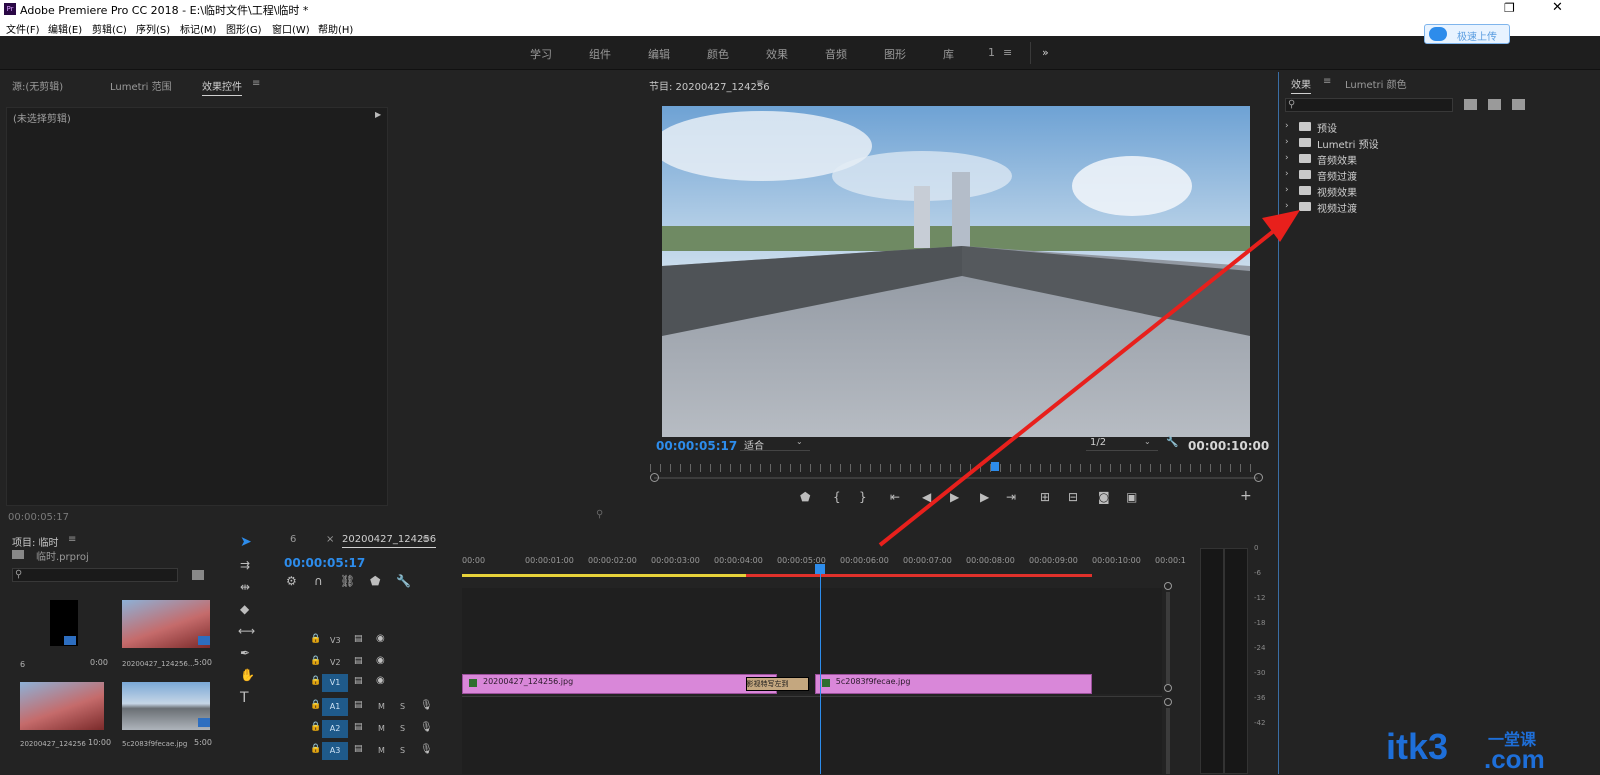  What do you see at coordinates (1514, 759) in the screenshot?
I see `watermark-suffix: .com` at bounding box center [1514, 759].